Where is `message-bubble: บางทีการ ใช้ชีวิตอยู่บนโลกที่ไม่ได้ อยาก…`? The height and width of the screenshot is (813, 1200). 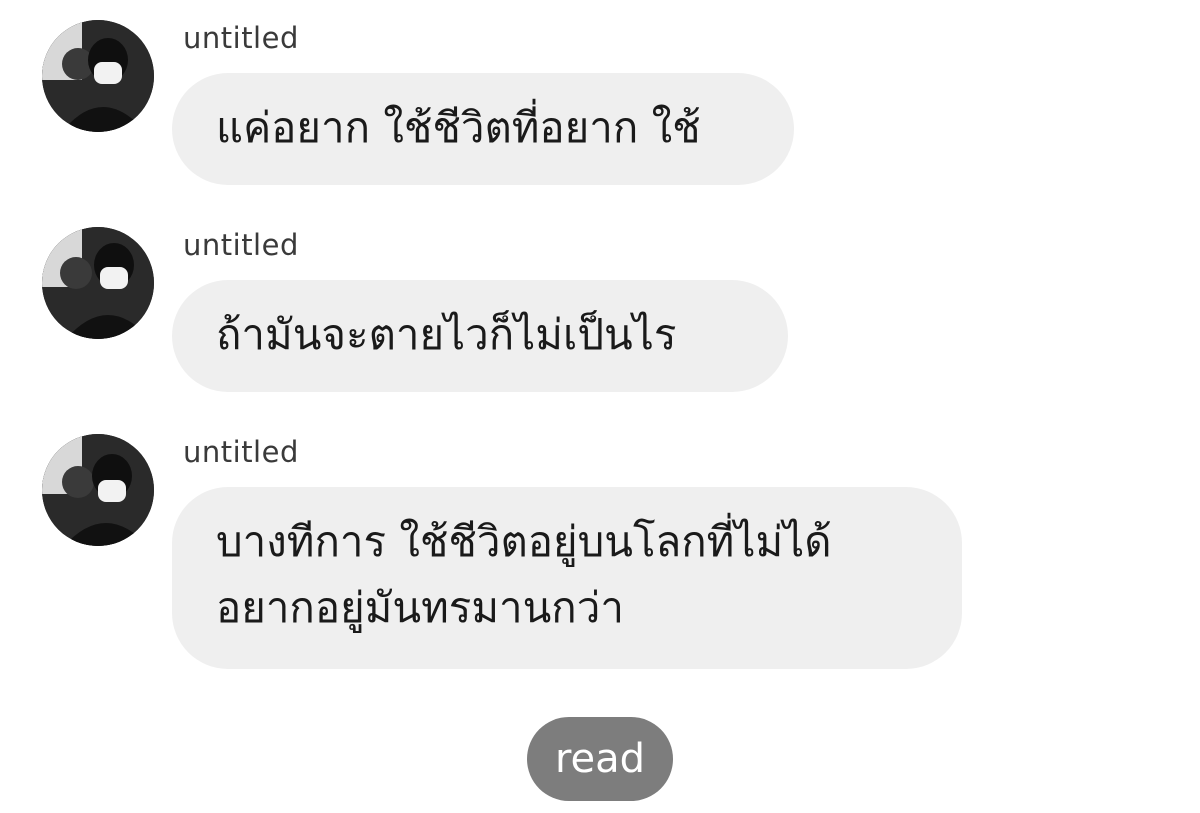 message-bubble: บางทีการ ใช้ชีวิตอยู่บนโลกที่ไม่ได้ อยาก… is located at coordinates (567, 578).